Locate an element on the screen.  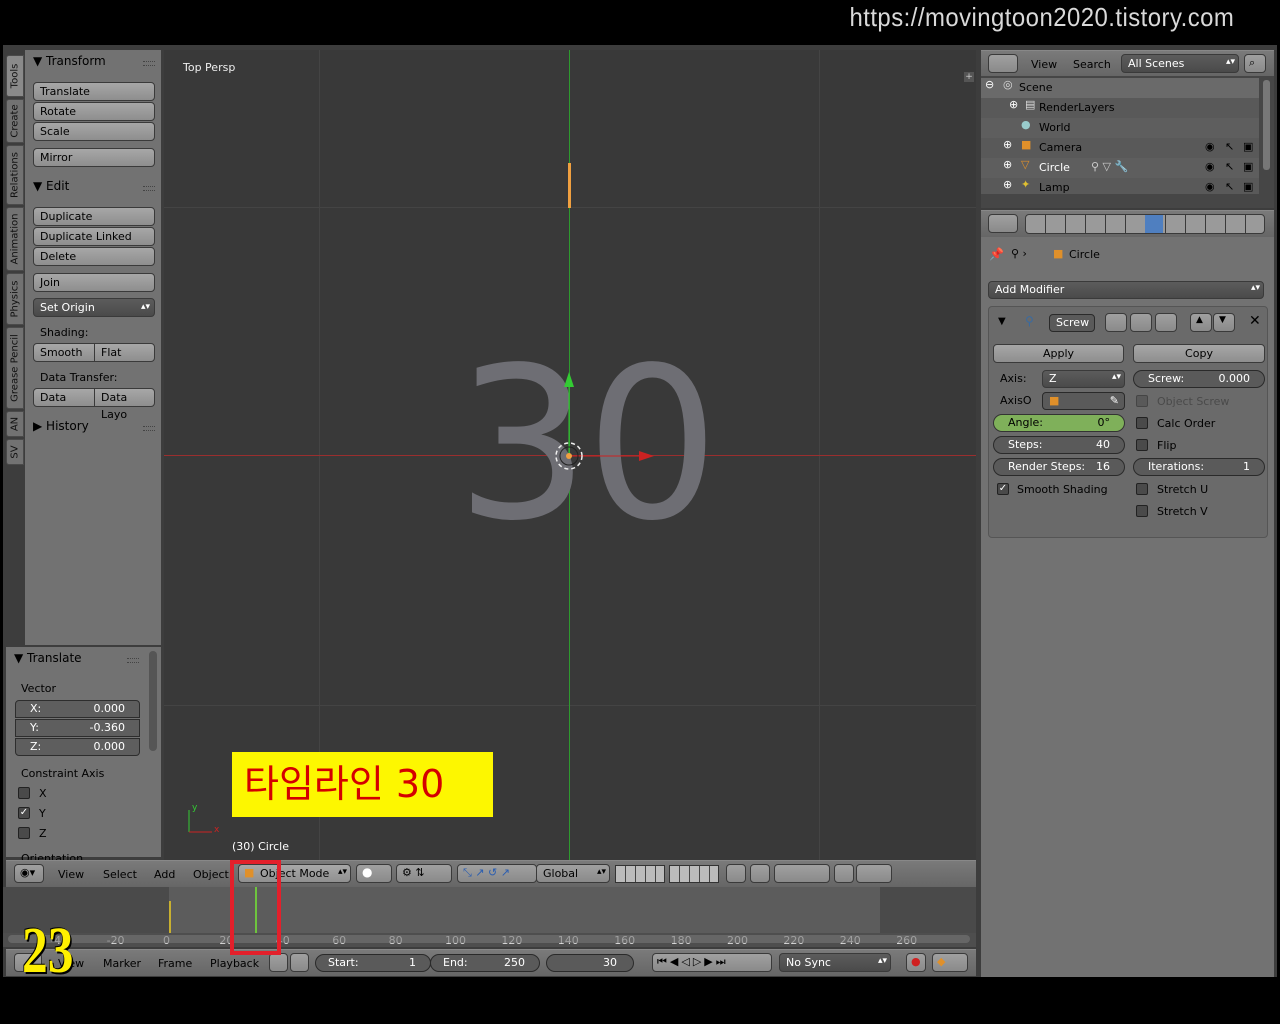
editmode-toggle-icon is located at coordinates (1166, 322).